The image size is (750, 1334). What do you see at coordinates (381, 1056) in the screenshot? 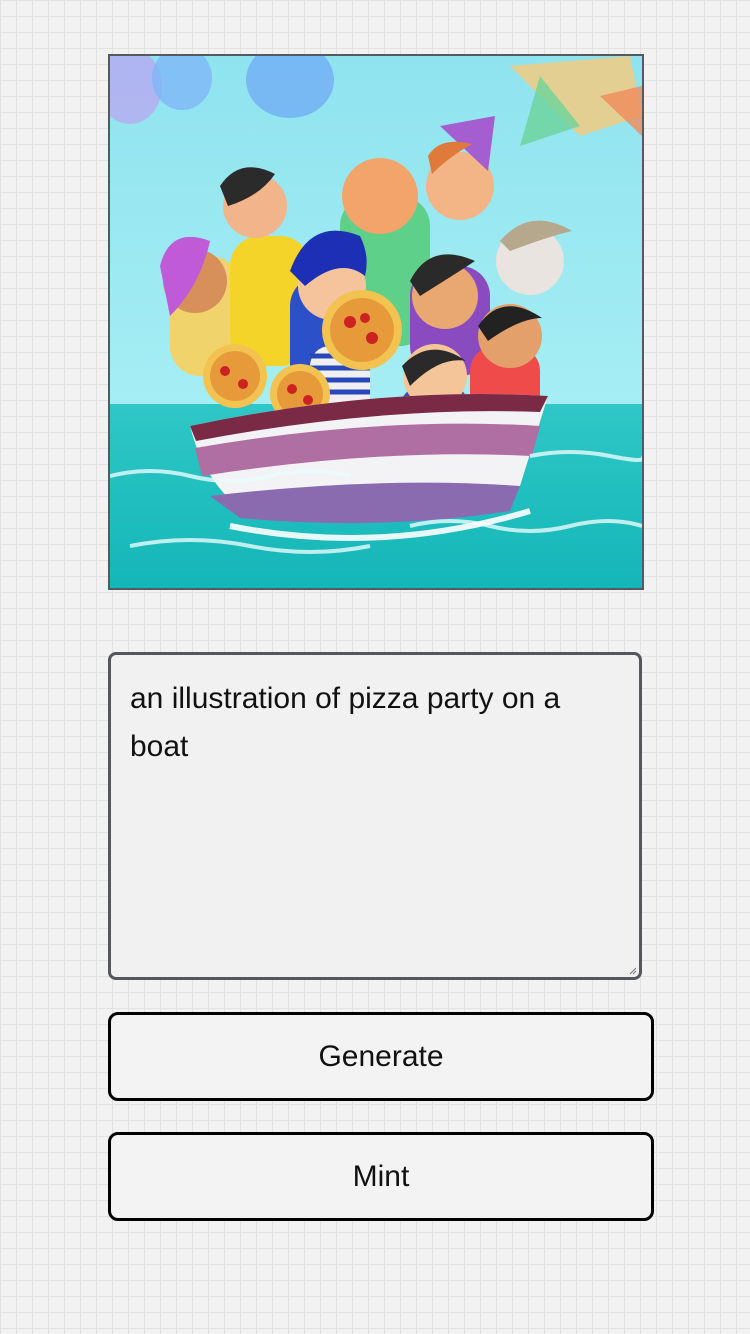
I see `generate-button: Generate` at bounding box center [381, 1056].